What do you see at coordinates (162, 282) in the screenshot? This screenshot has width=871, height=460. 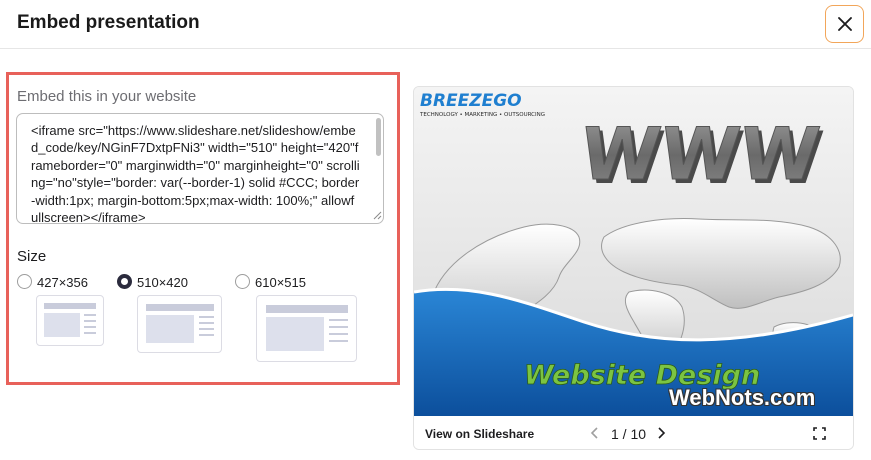 I see `size-option-label: 510×420` at bounding box center [162, 282].